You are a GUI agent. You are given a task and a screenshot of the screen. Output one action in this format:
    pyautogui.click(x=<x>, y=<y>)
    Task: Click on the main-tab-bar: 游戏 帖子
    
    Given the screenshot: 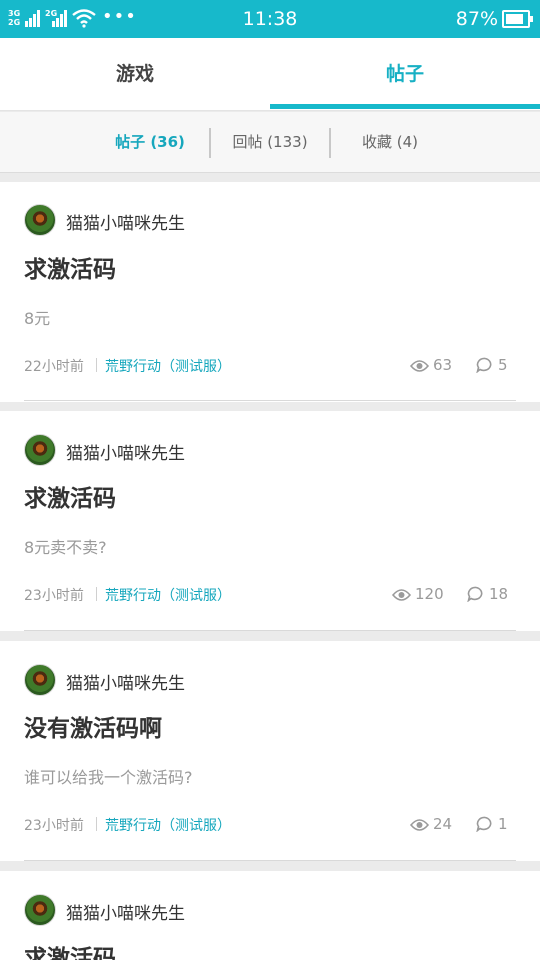 What is the action you would take?
    pyautogui.click(x=270, y=74)
    